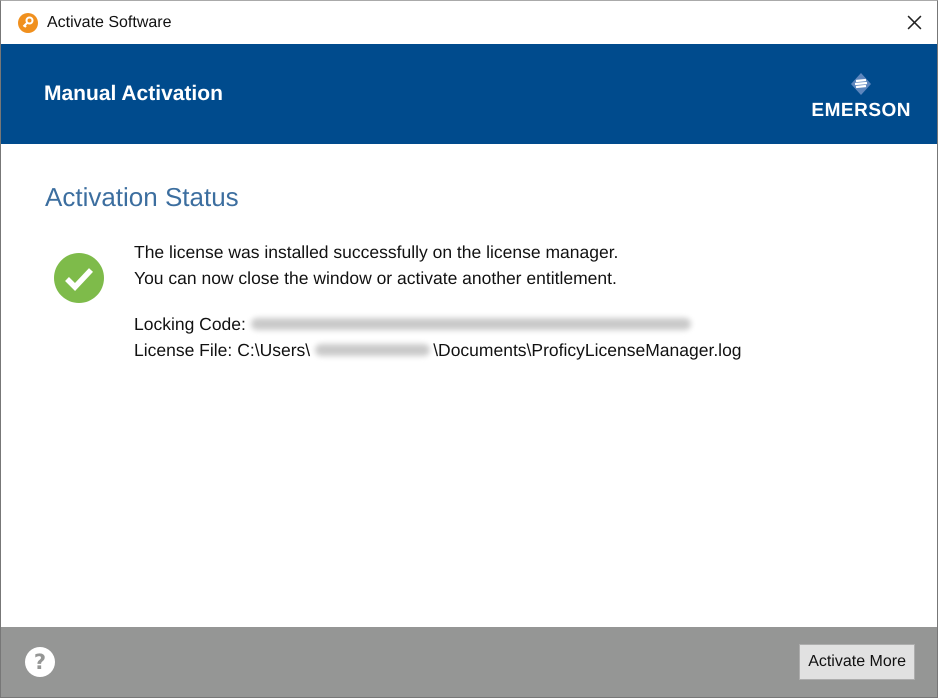  Describe the element at coordinates (190, 324) in the screenshot. I see `locking-code-label: Locking Code:` at that location.